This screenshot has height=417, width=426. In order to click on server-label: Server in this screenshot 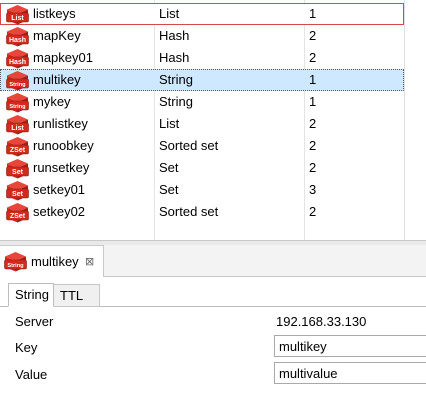, I will do `click(34, 321)`.